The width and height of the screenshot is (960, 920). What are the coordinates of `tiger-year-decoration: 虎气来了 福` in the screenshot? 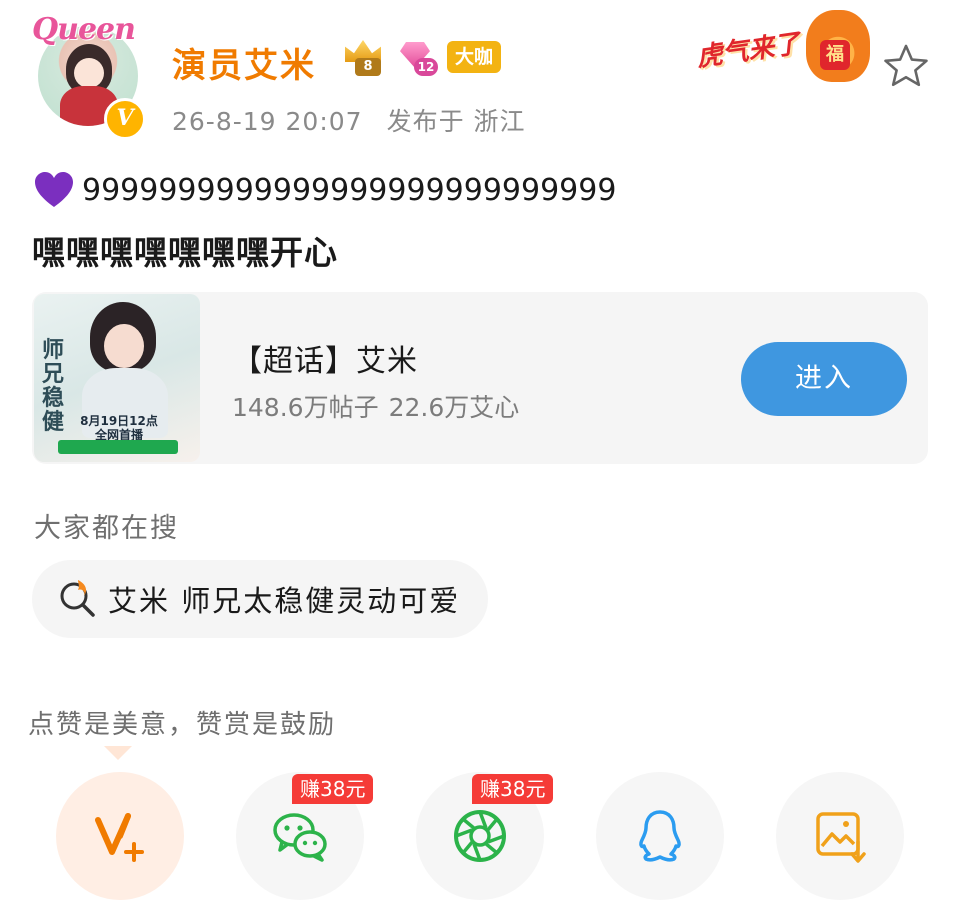 It's located at (782, 48).